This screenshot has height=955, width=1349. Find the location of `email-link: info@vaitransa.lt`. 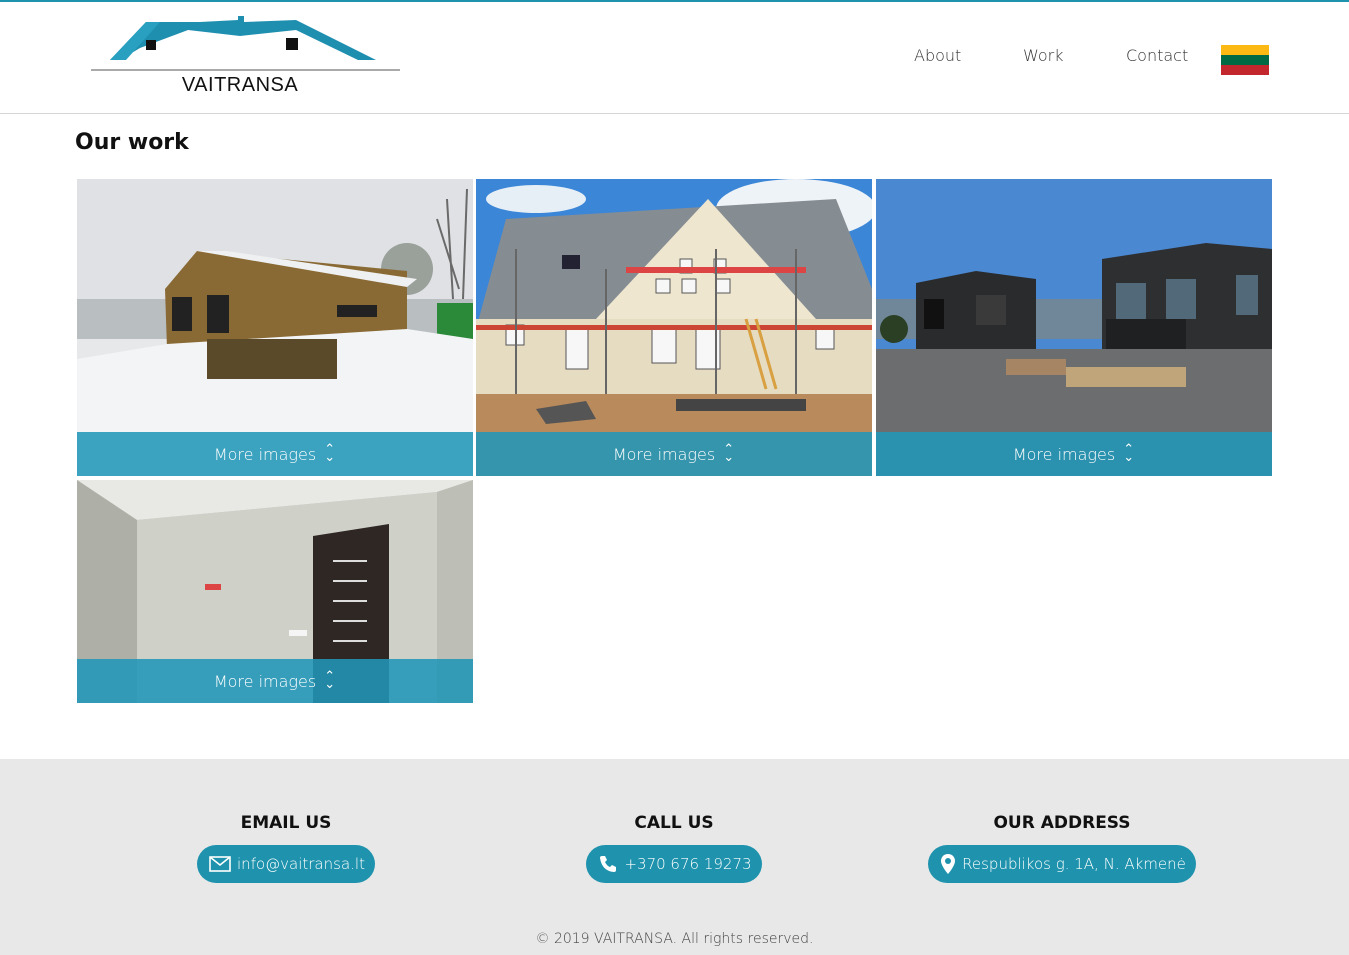

email-link: info@vaitransa.lt is located at coordinates (286, 864).